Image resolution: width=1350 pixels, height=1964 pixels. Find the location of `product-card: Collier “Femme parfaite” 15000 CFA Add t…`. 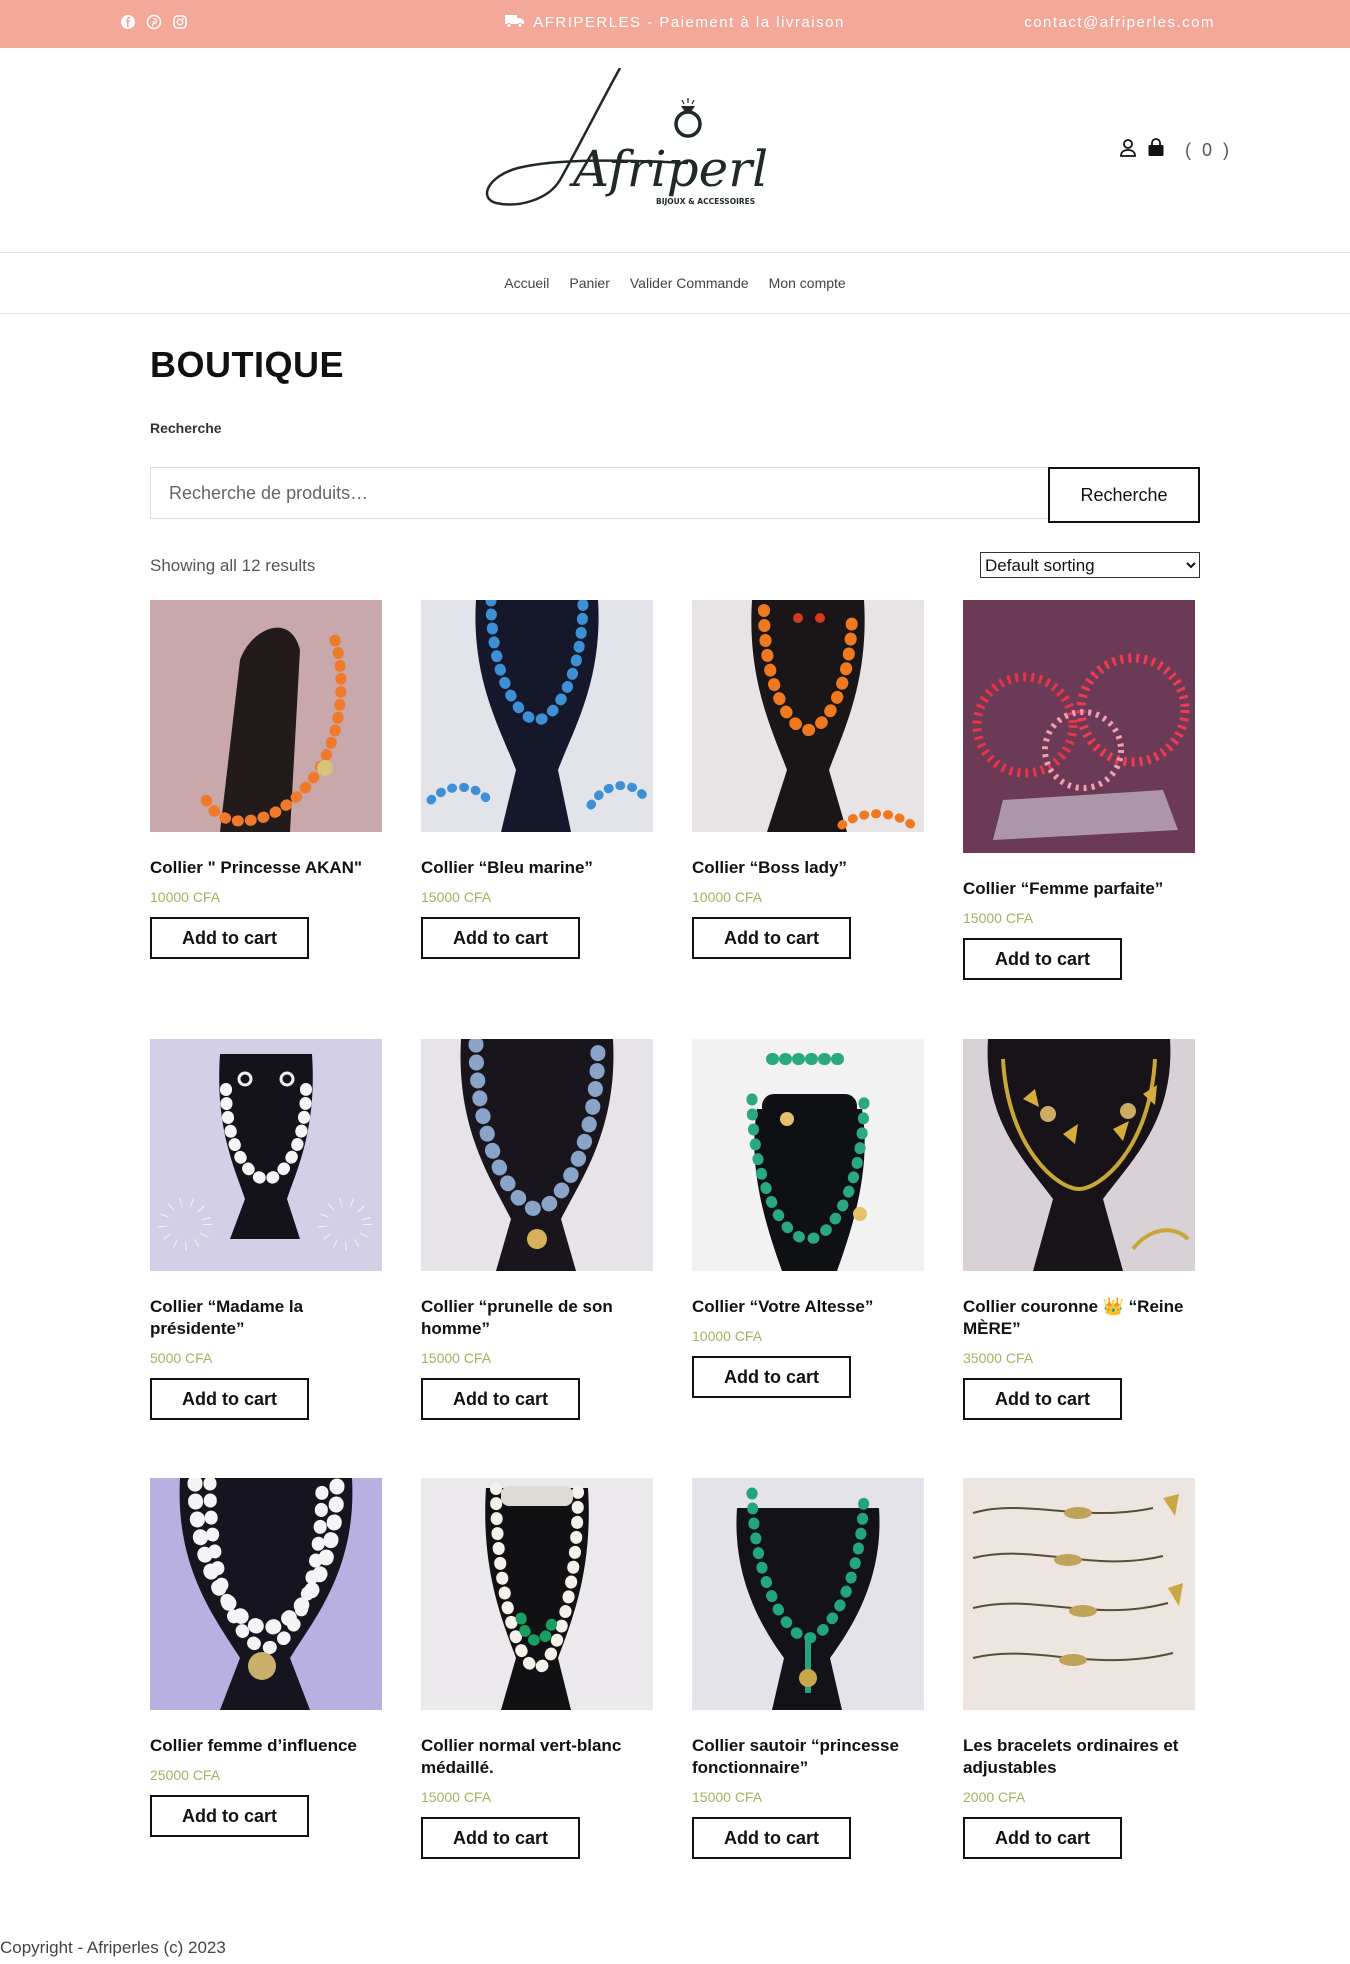

product-card: Collier “Femme parfaite” 15000 CFA Add t… is located at coordinates (1079, 790).